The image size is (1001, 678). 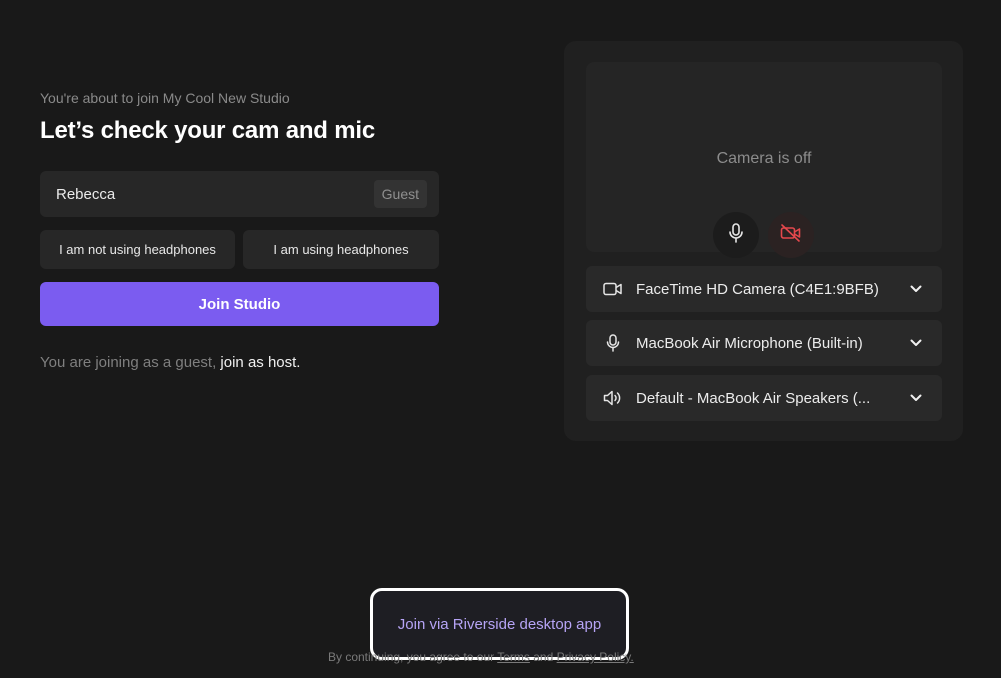 I want to click on terms-and: and, so click(x=543, y=657).